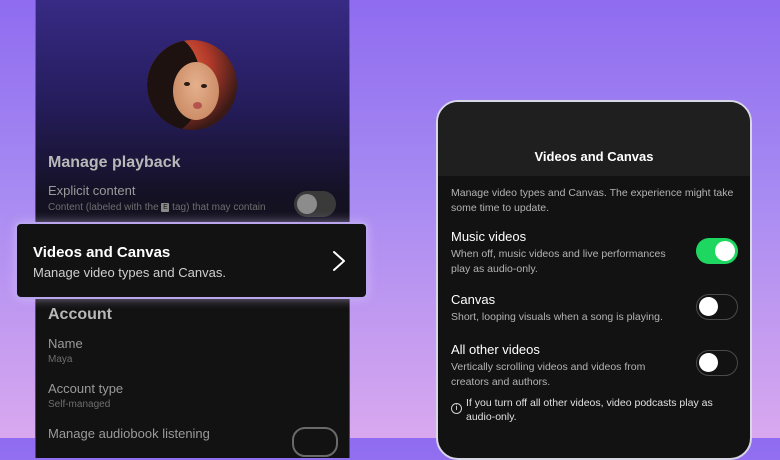 The image size is (780, 460). What do you see at coordinates (495, 349) in the screenshot?
I see `all-other-videos-title: All other videos` at bounding box center [495, 349].